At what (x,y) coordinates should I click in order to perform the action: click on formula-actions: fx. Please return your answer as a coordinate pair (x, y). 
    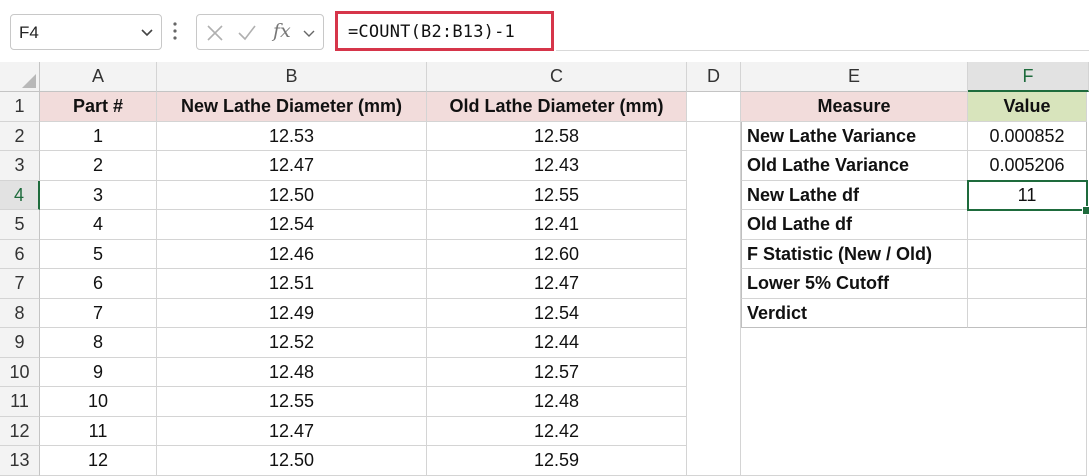
    Looking at the image, I should click on (260, 32).